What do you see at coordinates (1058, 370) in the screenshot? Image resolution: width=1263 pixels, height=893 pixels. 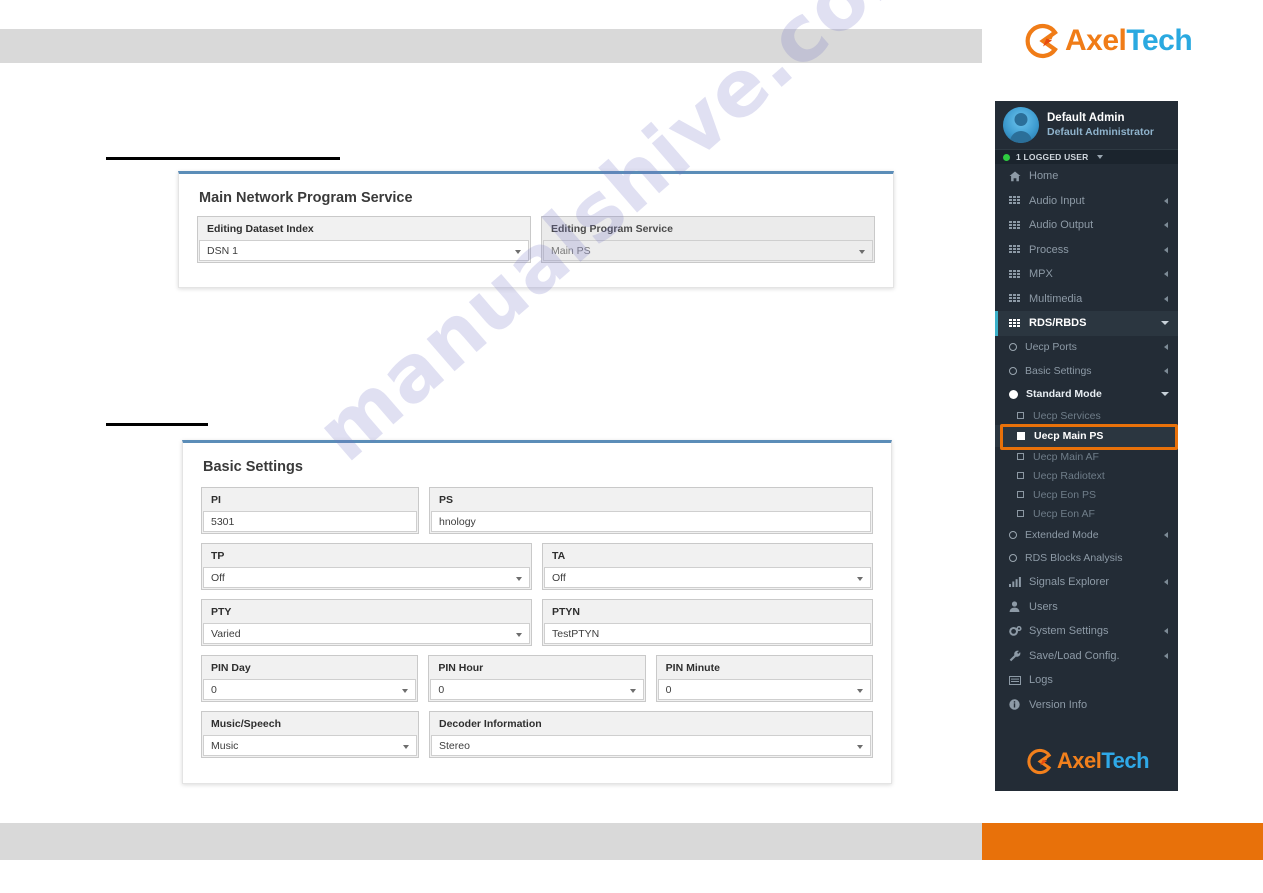 I see `sidebar-item-label: Basic Settings` at bounding box center [1058, 370].